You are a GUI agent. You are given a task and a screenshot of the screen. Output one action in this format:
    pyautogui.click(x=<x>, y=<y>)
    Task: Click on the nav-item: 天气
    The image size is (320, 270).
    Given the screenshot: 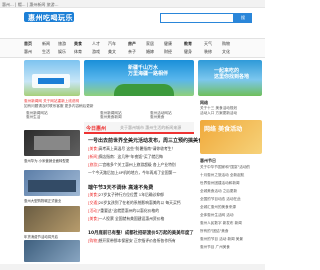 What is the action you would take?
    pyautogui.click(x=208, y=44)
    